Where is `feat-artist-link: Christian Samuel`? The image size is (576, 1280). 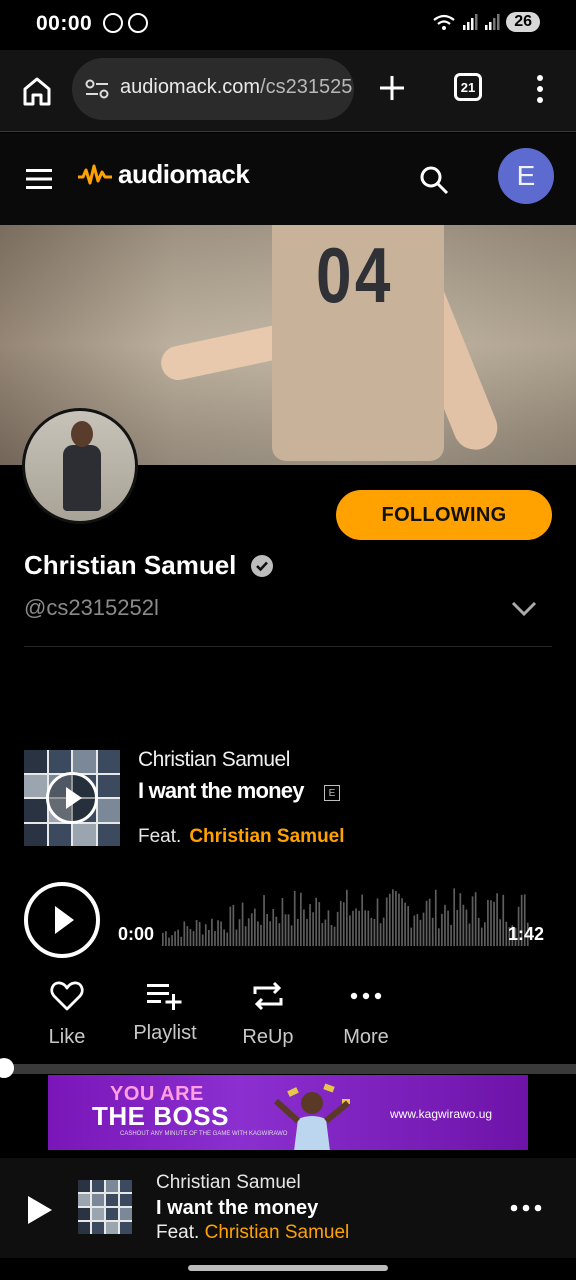
feat-artist-link: Christian Samuel is located at coordinates (266, 836).